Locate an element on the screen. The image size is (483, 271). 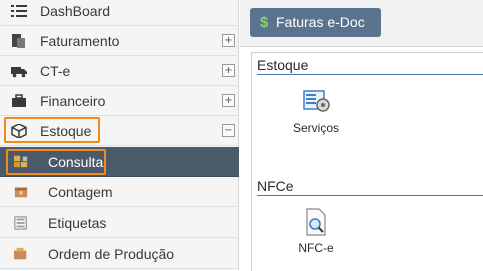
sidebar-item-label: Etiquetas is located at coordinates (77, 223).